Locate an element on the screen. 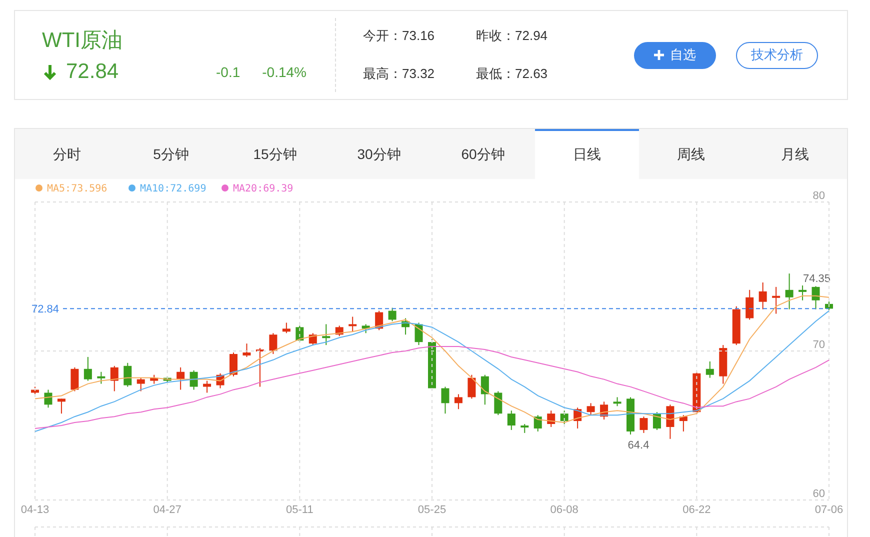  add-watchlist-button: 自选 is located at coordinates (675, 55).